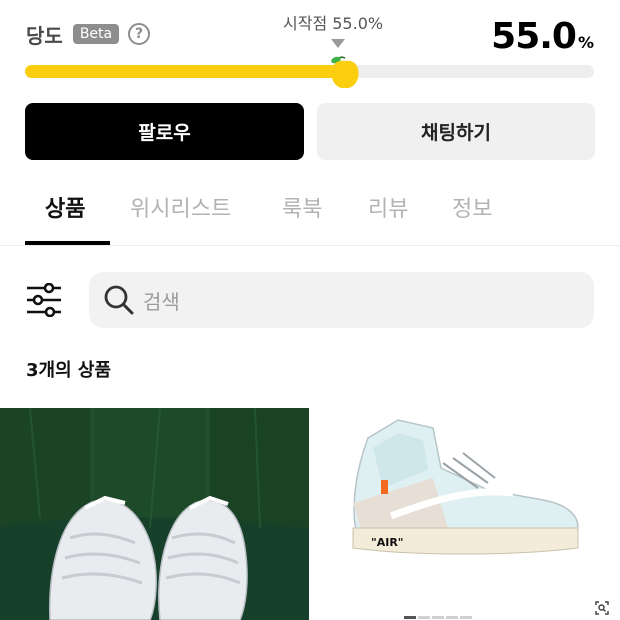 This screenshot has height=620, width=620. What do you see at coordinates (534, 36) in the screenshot?
I see `meter-value-number: 55.0` at bounding box center [534, 36].